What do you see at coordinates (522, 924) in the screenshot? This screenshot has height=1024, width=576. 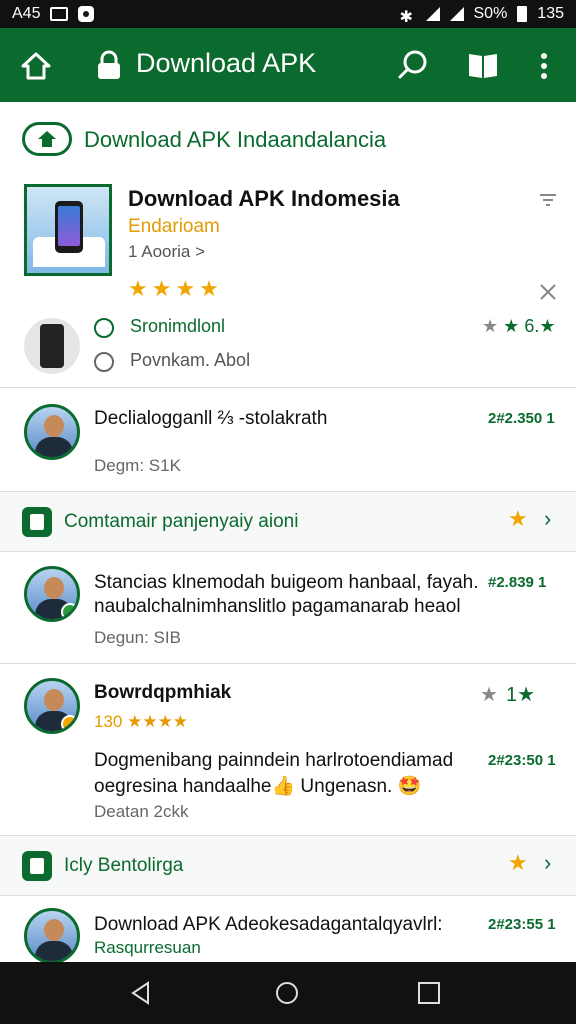 I see `list-item-time: 2#23:55 1` at bounding box center [522, 924].